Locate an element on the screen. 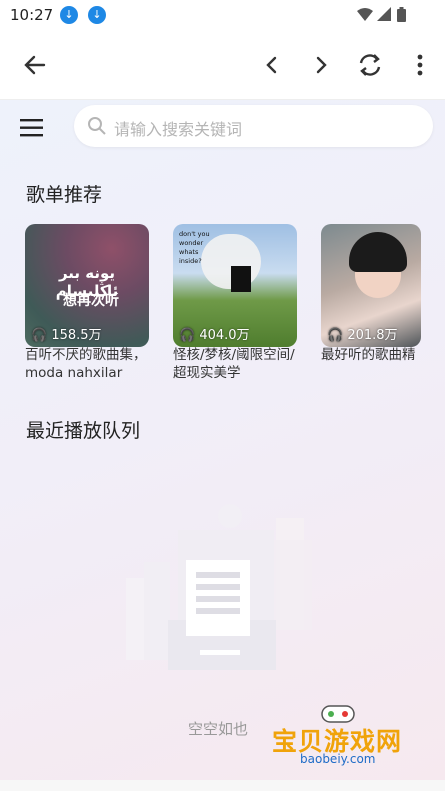 The height and width of the screenshot is (791, 445). cover-title: don't you wonder whats inside? is located at coordinates (194, 247).